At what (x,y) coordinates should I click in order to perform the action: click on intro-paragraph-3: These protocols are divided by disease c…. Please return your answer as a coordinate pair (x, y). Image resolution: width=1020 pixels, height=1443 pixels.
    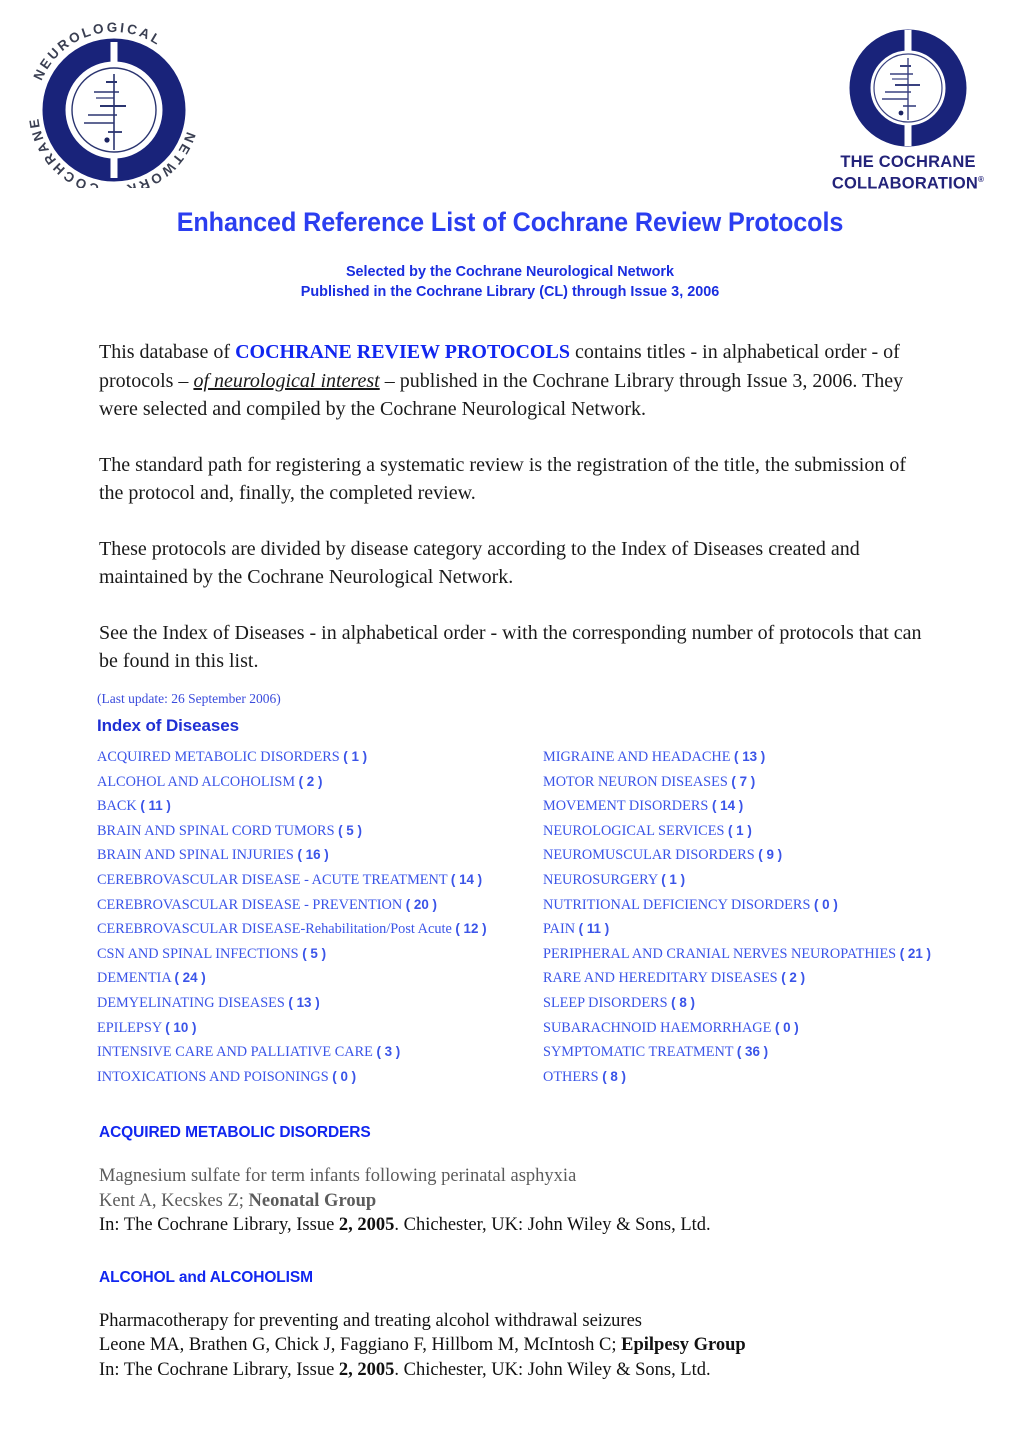
    Looking at the image, I should click on (479, 563).